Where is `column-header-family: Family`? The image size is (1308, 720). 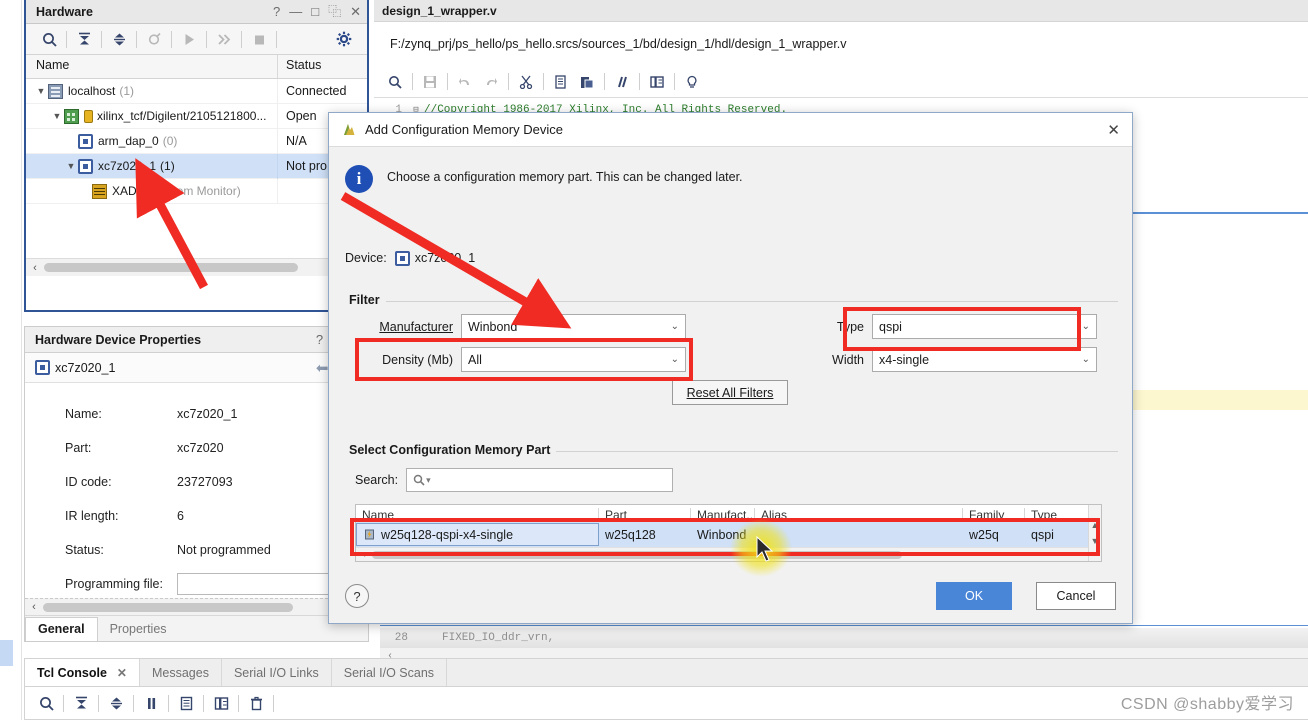
column-header-family: Family is located at coordinates (994, 515).